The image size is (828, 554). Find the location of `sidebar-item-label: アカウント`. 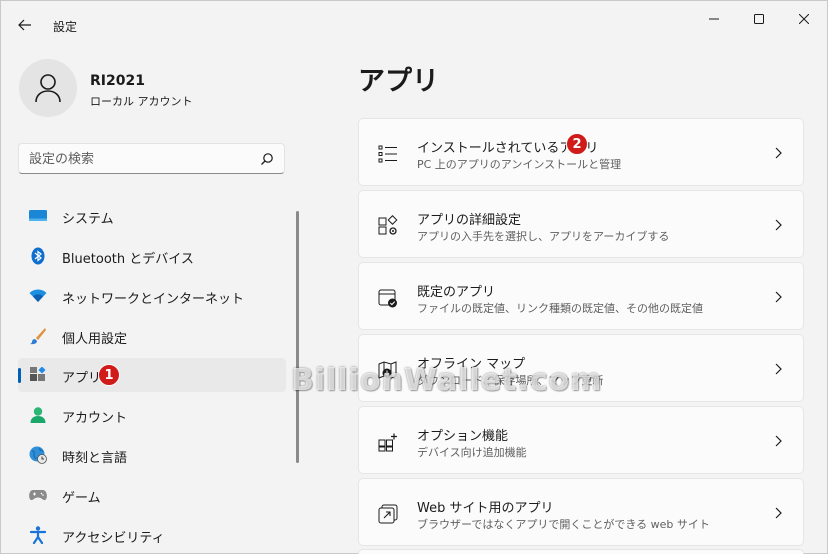

sidebar-item-label: アカウント is located at coordinates (95, 418).